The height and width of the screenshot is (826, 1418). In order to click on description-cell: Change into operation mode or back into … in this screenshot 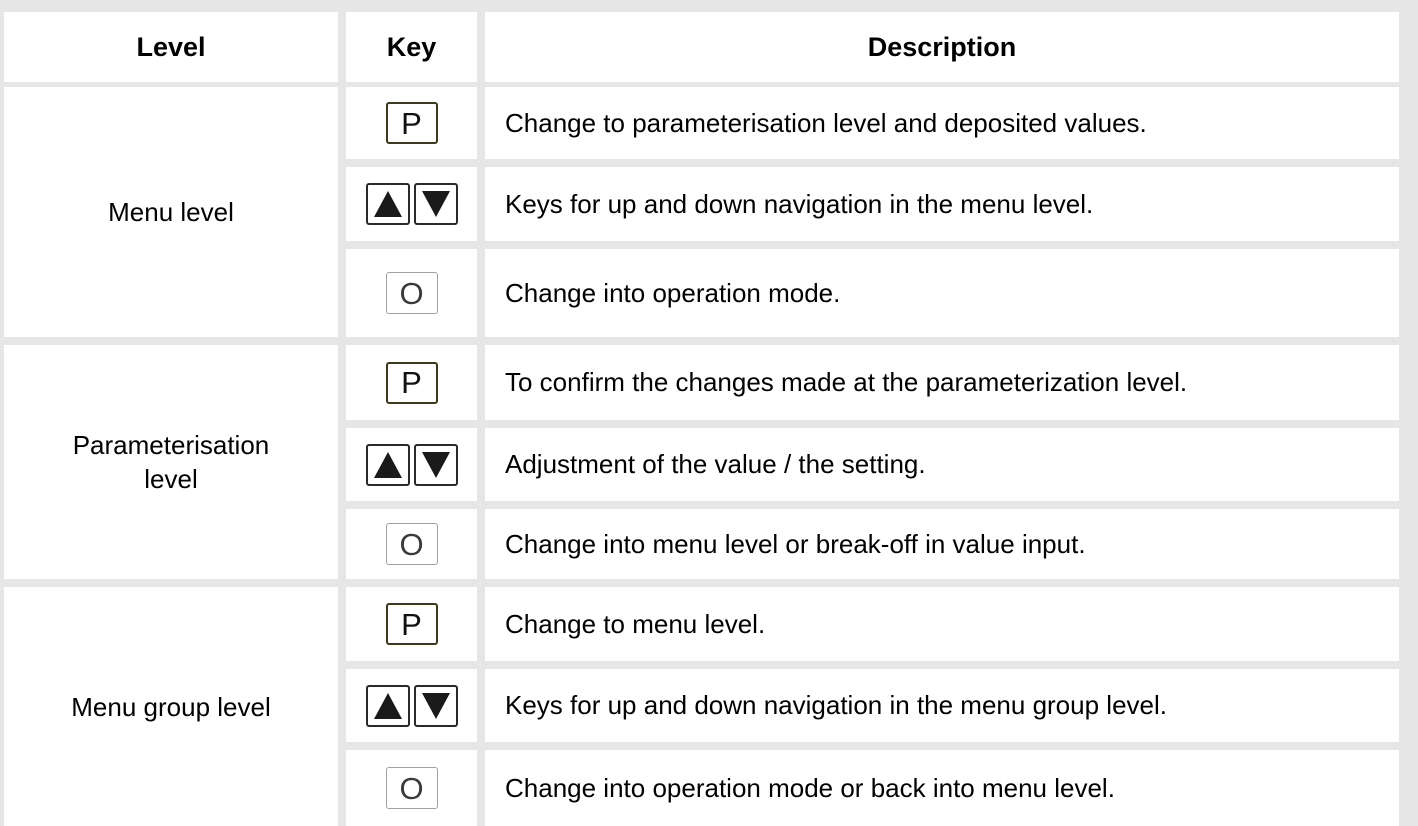, I will do `click(942, 788)`.